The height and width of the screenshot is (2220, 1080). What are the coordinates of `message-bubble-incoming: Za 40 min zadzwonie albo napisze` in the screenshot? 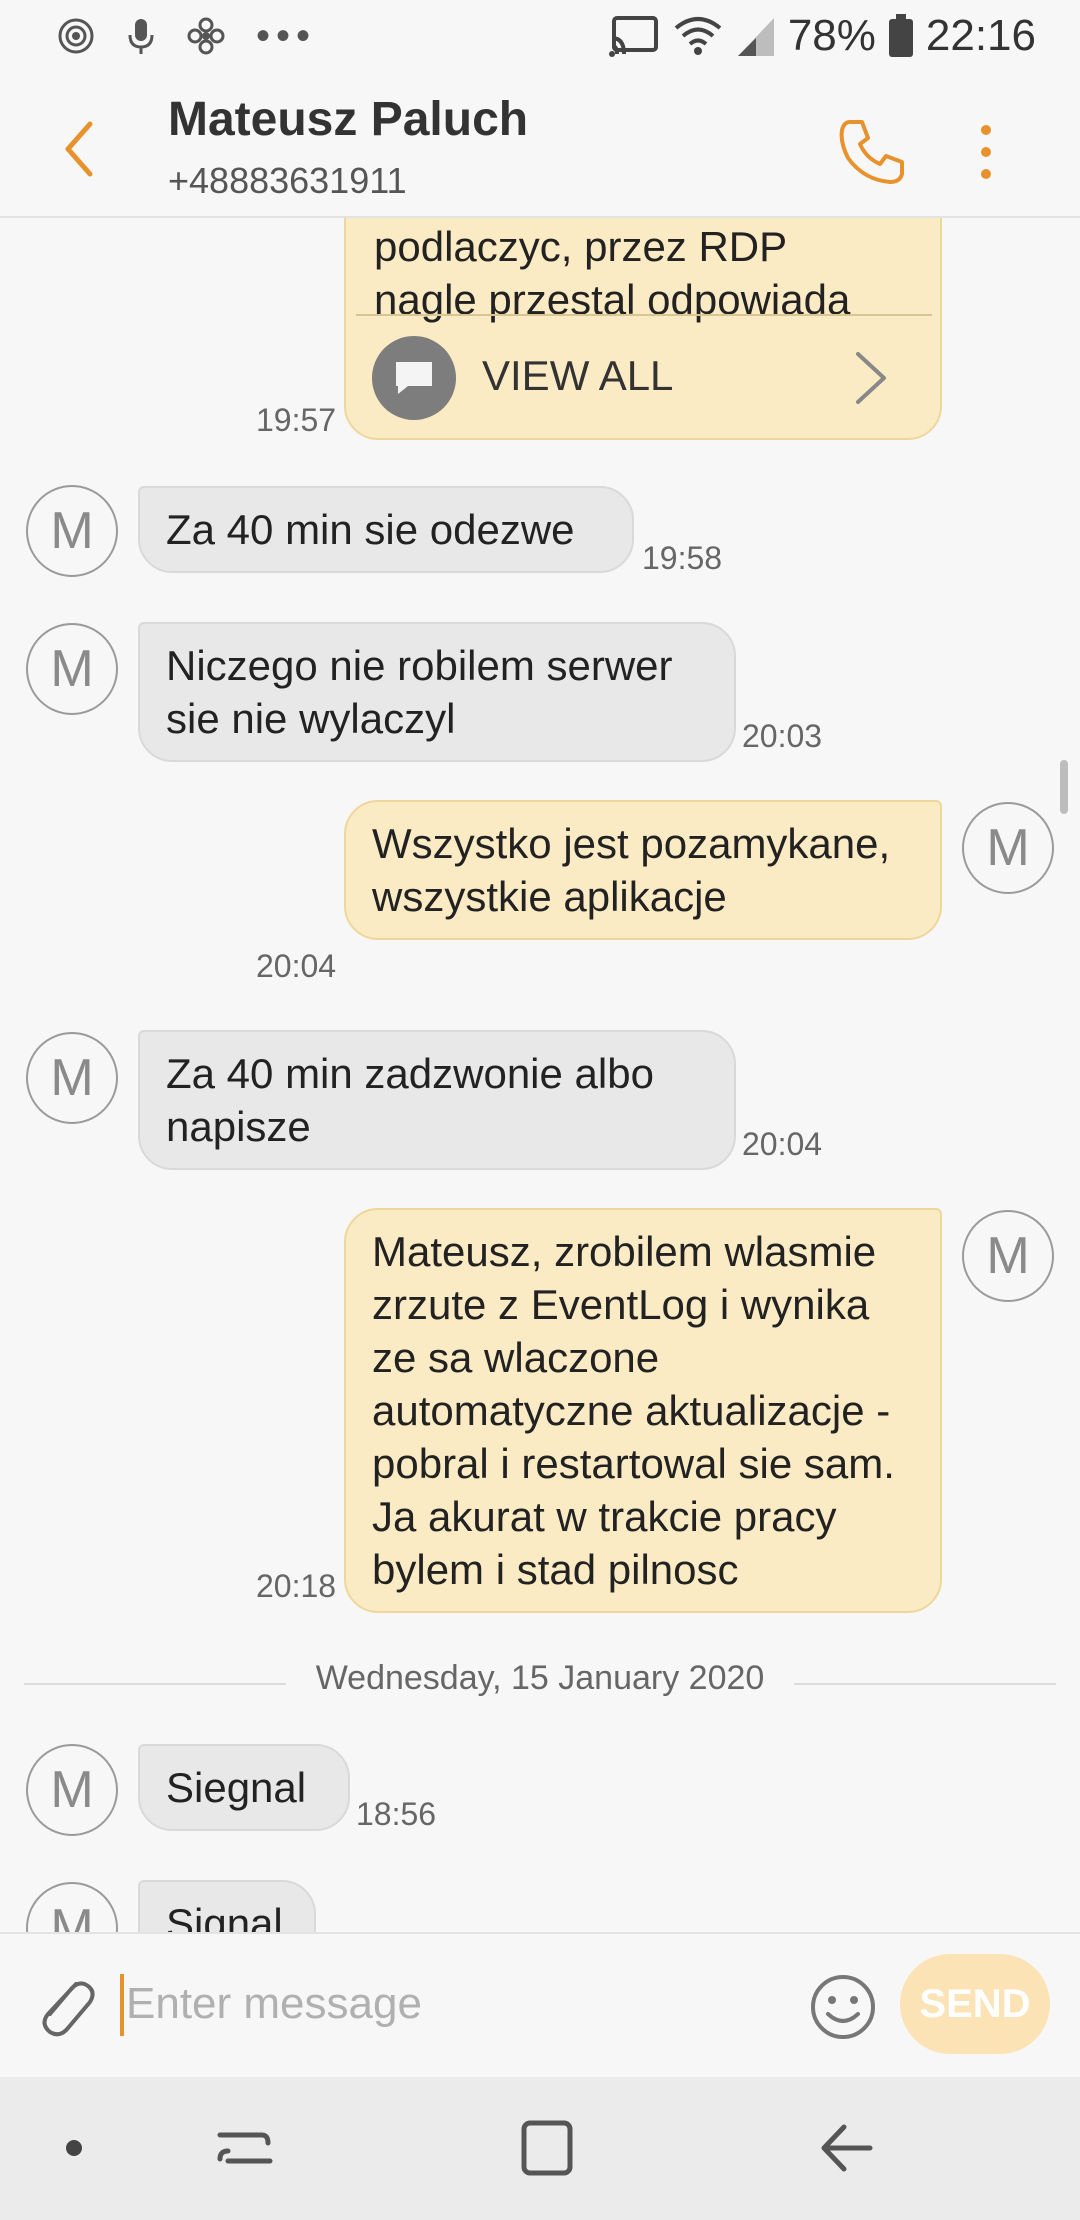 It's located at (437, 1100).